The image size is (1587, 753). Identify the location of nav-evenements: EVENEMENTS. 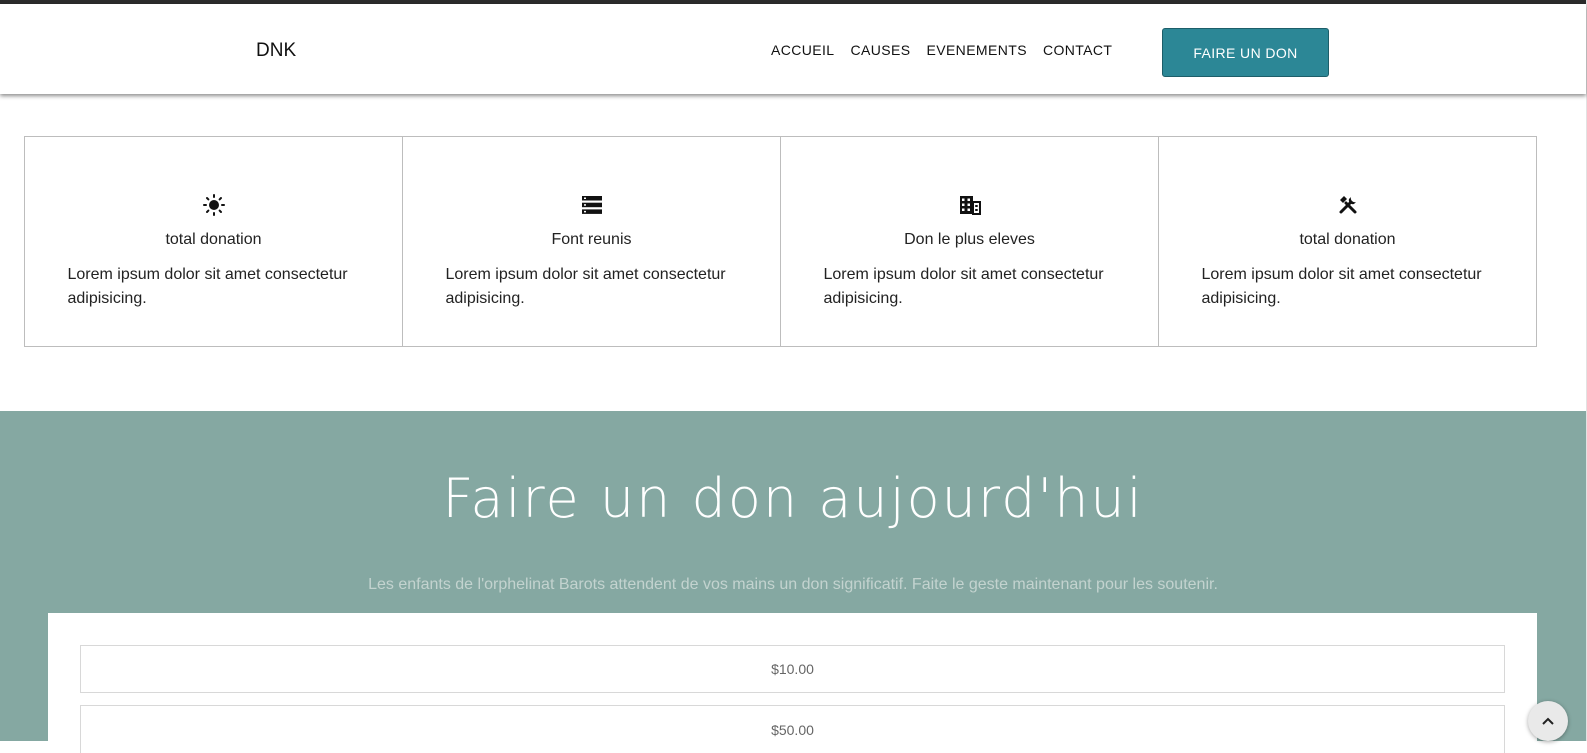
(976, 50).